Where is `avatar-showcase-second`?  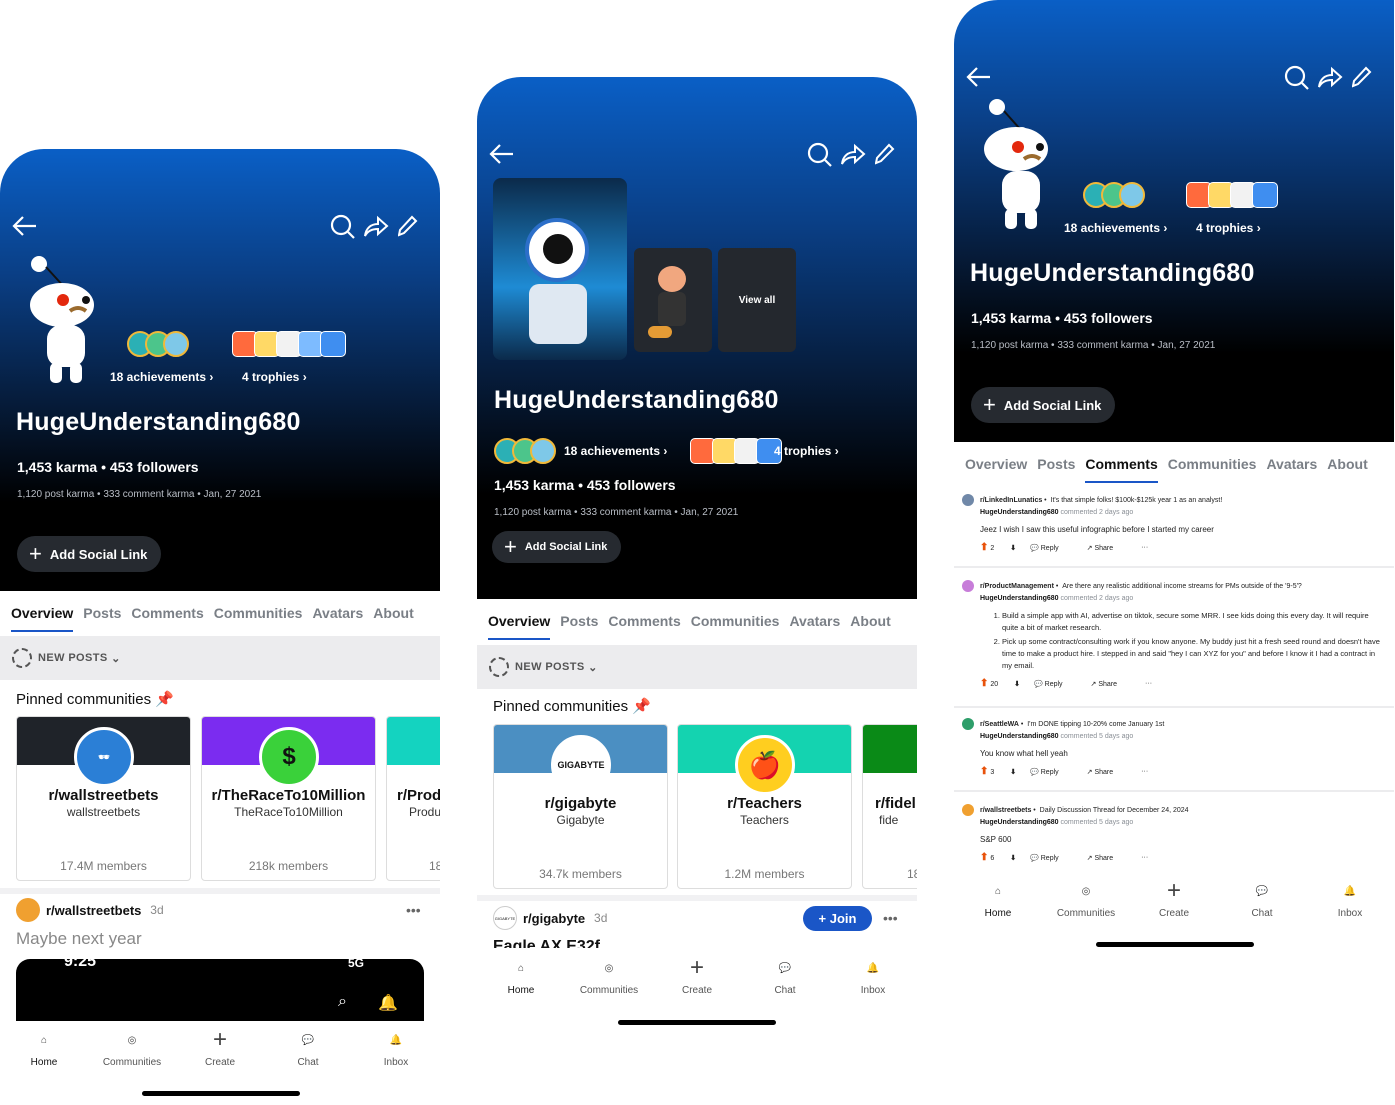 avatar-showcase-second is located at coordinates (673, 300).